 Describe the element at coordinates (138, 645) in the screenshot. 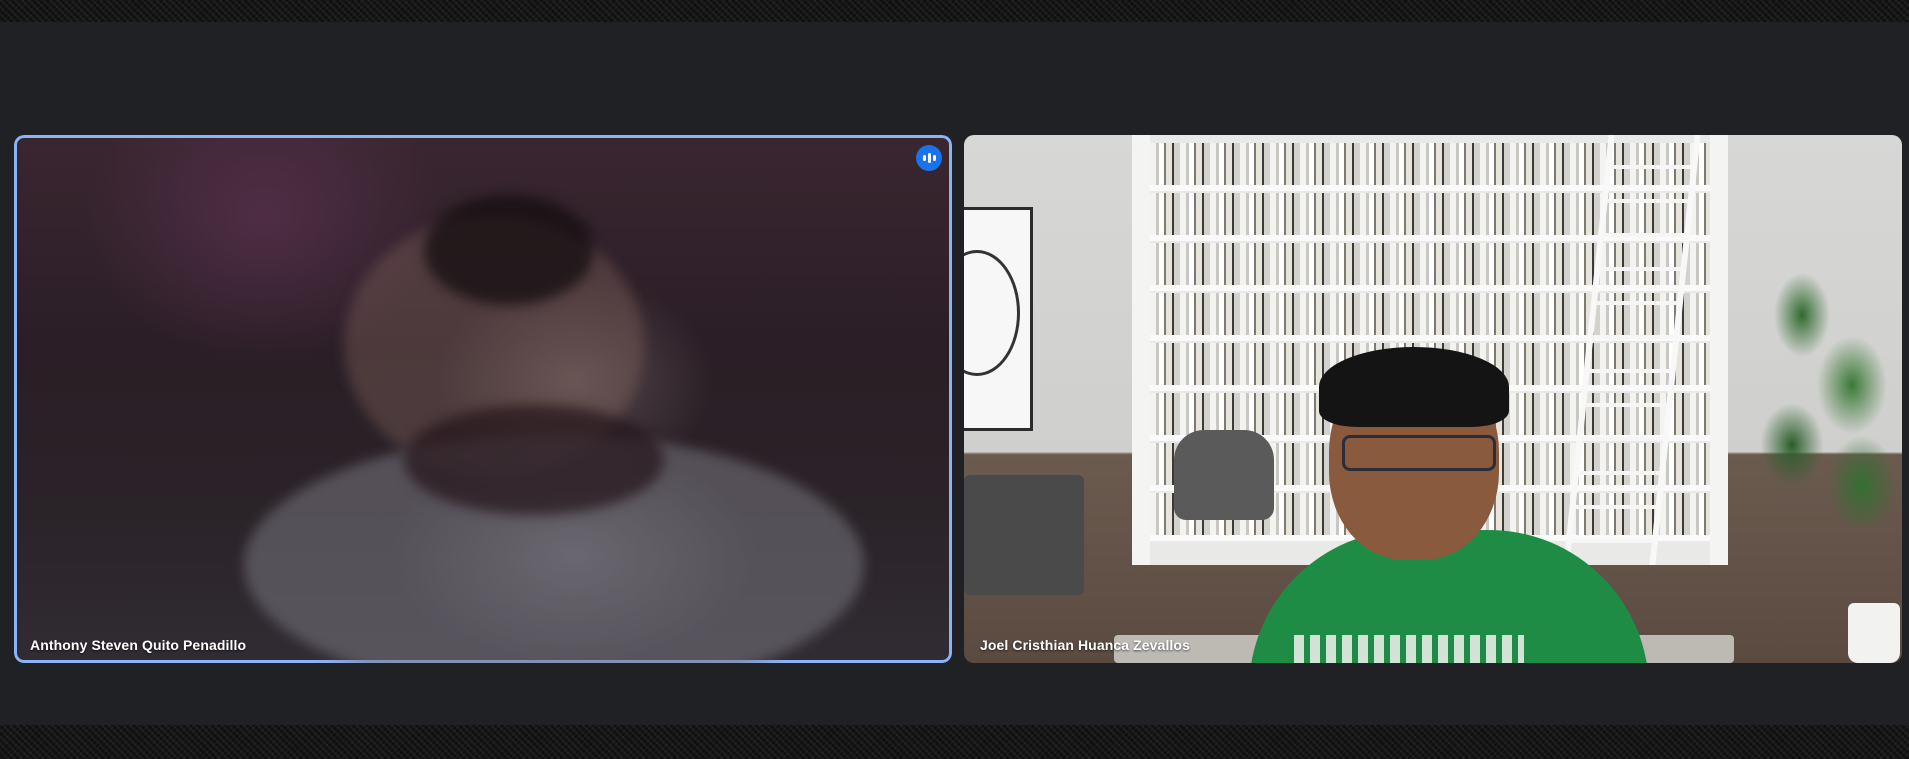

I see `participant-name-label: Anthony Steven Quito Penadillo` at that location.